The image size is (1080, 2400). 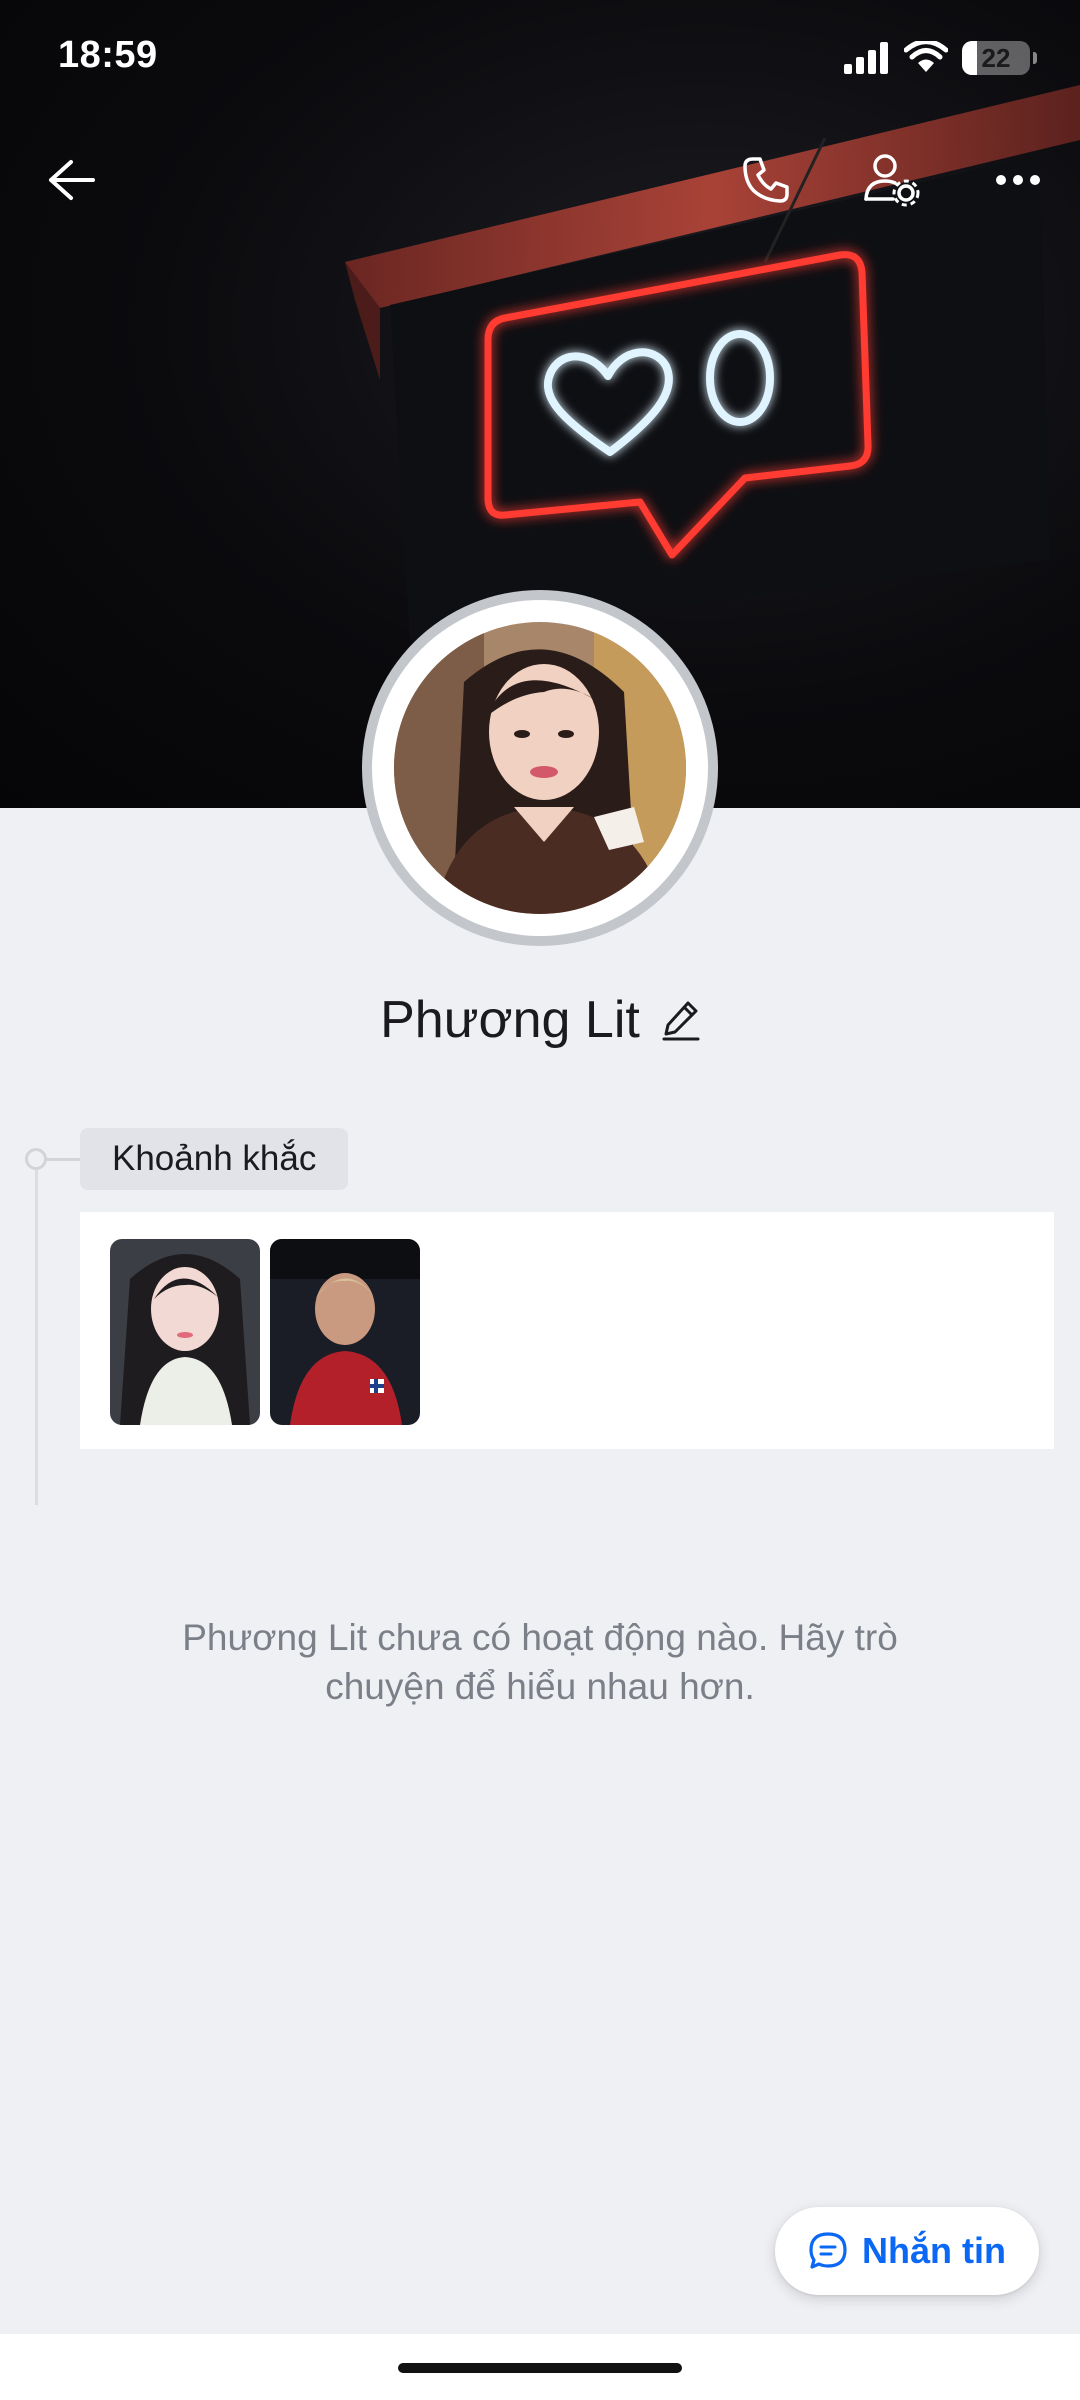 I want to click on battery-tip, so click(x=1035, y=58).